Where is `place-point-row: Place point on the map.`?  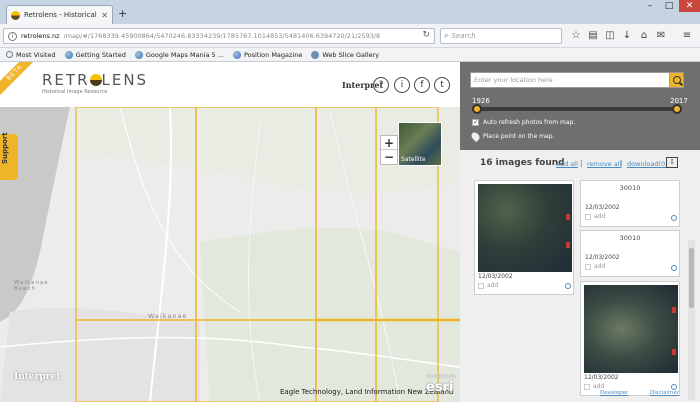
place-point-row: Place point on the map. is located at coordinates (512, 136).